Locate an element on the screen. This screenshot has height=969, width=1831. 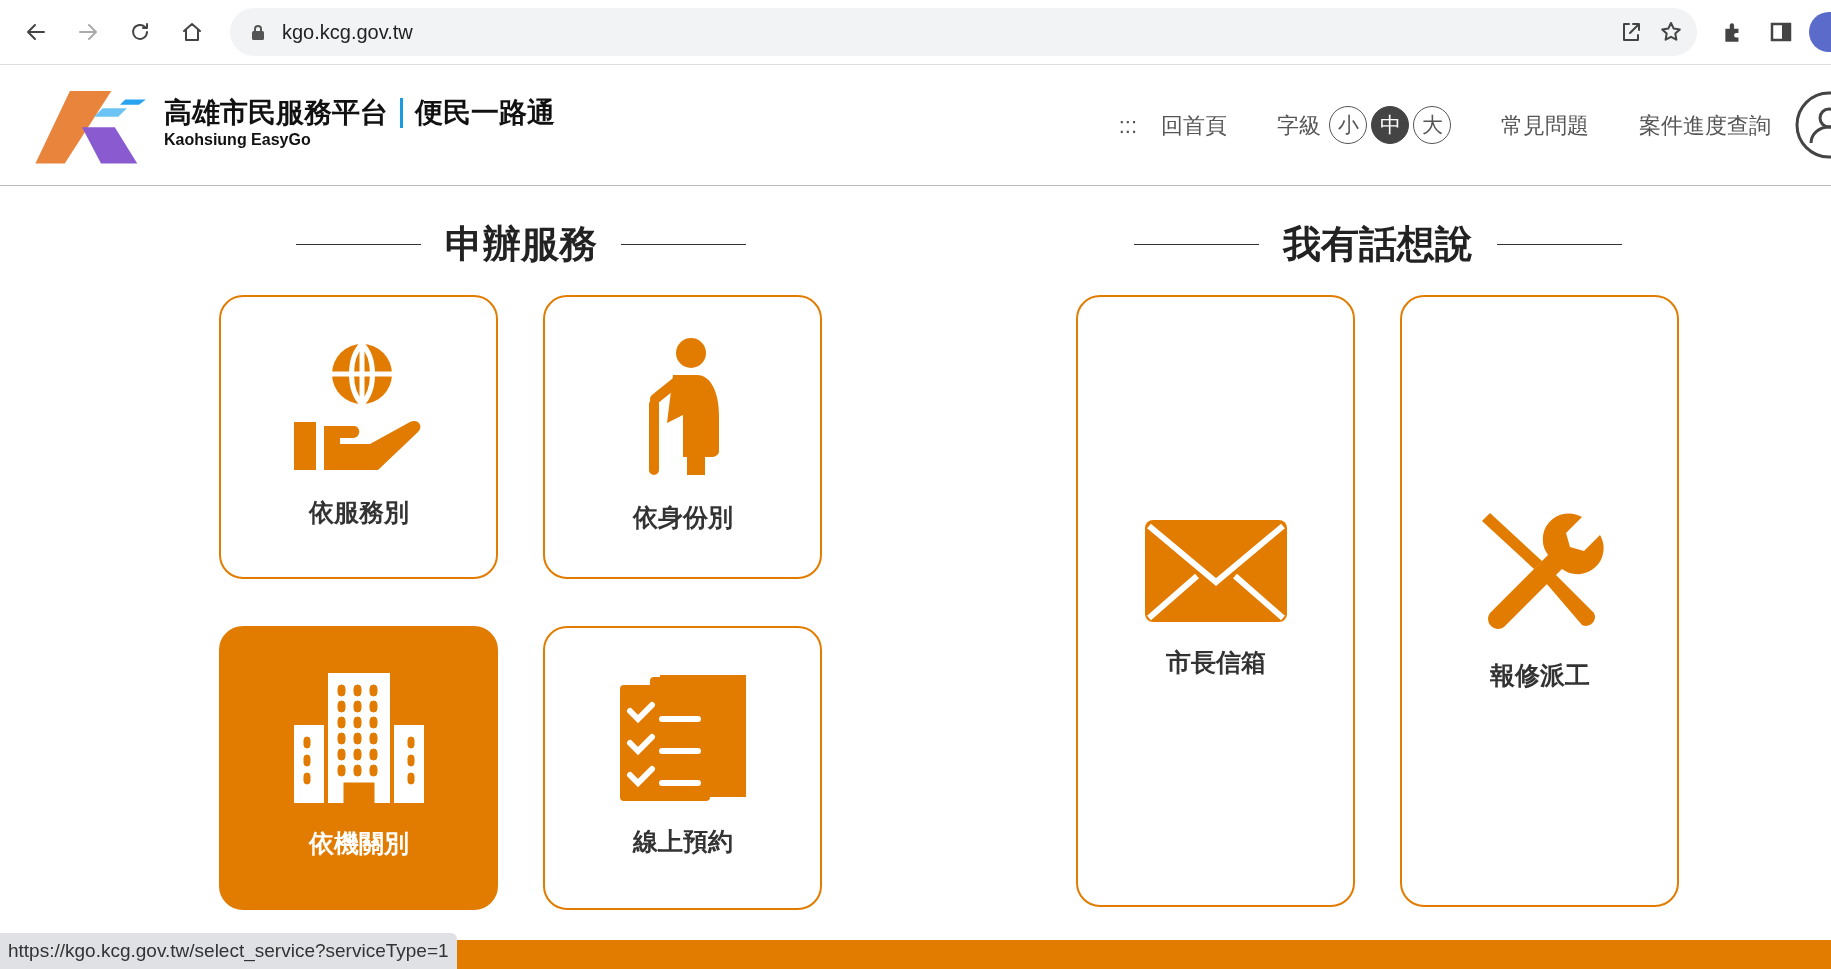
home-link: 回首頁 is located at coordinates (1194, 125).